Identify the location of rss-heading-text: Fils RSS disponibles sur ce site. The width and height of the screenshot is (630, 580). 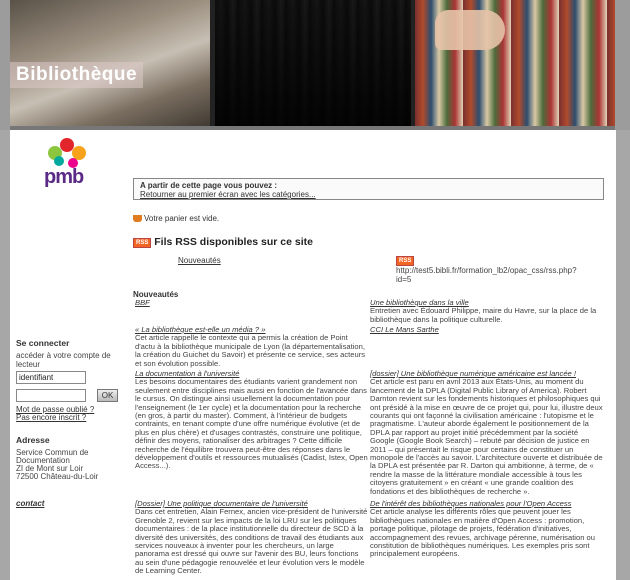
(233, 242).